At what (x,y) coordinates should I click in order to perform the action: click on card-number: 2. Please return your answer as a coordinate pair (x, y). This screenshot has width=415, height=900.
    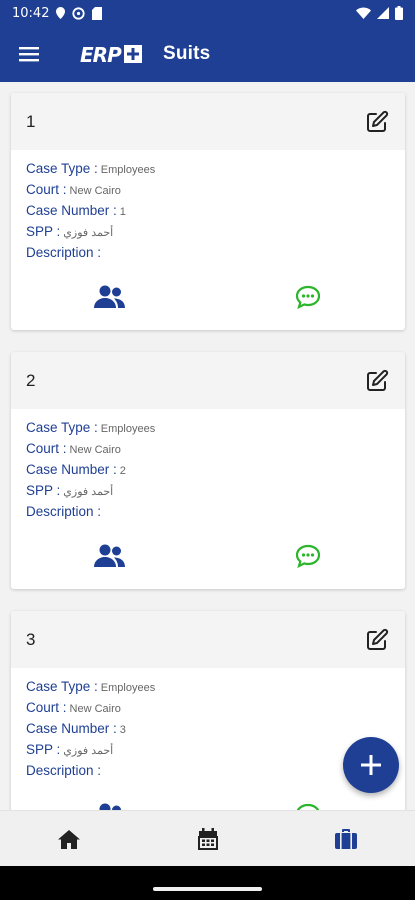
    Looking at the image, I should click on (31, 380).